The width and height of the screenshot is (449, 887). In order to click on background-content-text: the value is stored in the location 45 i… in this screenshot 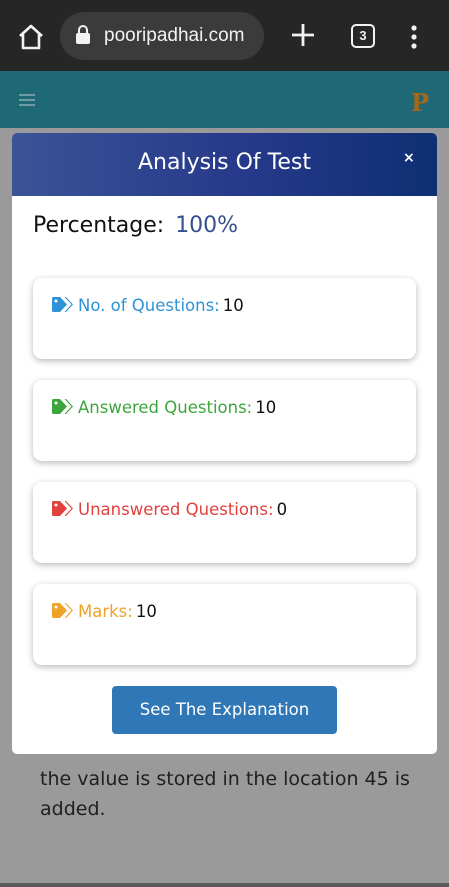, I will do `click(225, 794)`.